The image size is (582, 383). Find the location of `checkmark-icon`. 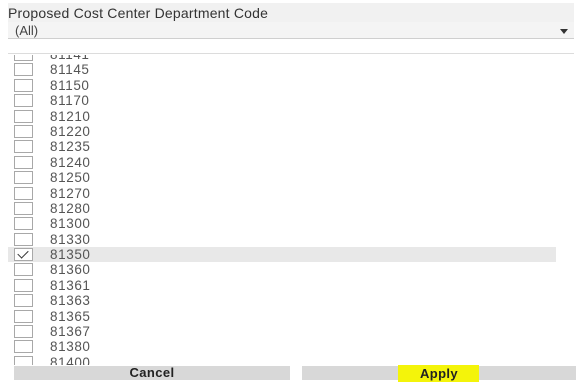

checkmark-icon is located at coordinates (23, 253).